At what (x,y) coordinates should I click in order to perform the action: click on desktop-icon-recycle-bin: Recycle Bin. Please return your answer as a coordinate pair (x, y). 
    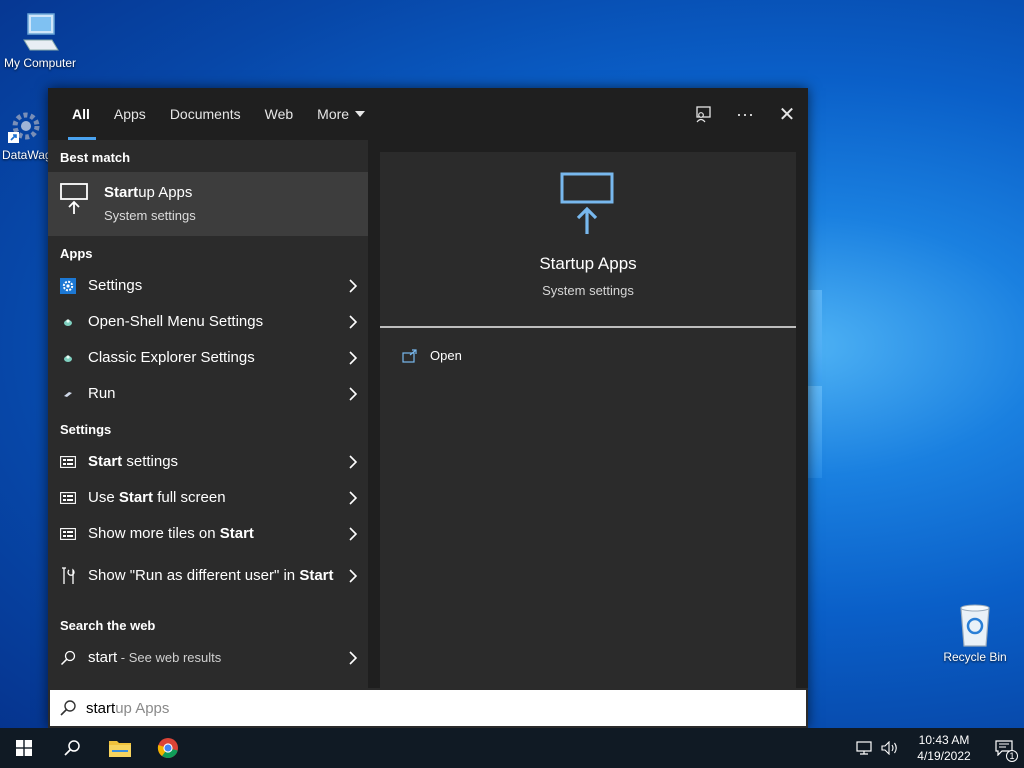
    Looking at the image, I should click on (975, 633).